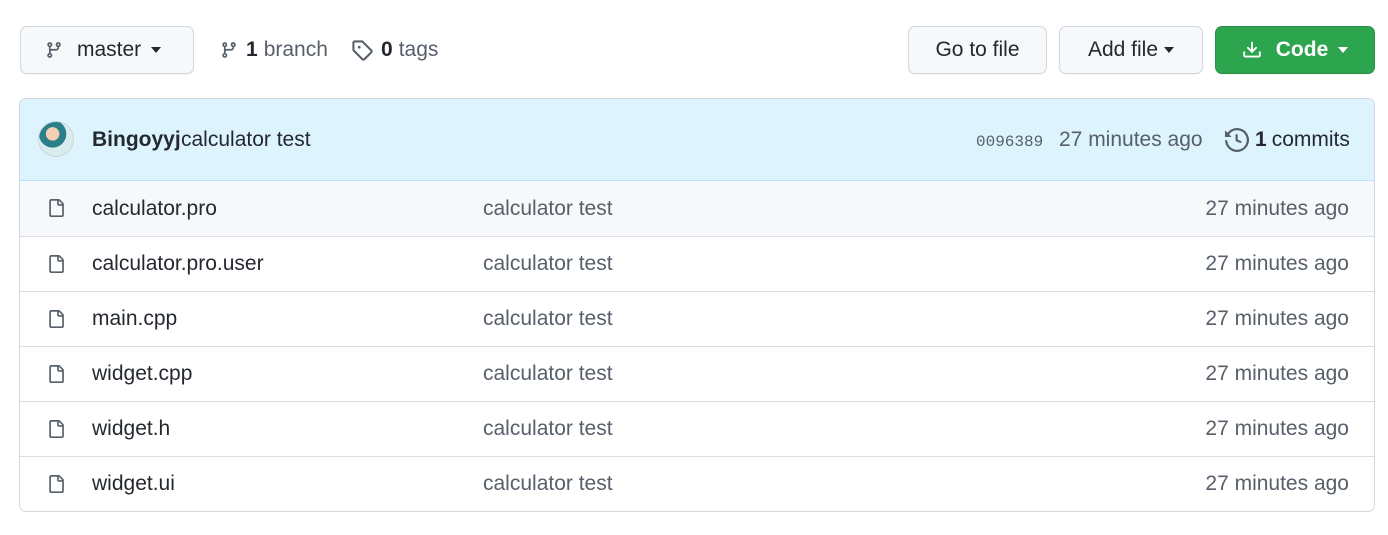 The width and height of the screenshot is (1388, 535). Describe the element at coordinates (697, 318) in the screenshot. I see `table-row: main.cpp calculator test 27 minutes ago` at that location.